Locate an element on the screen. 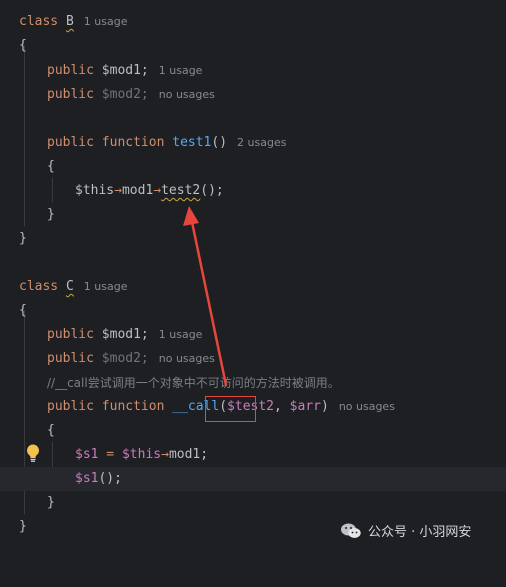  code-line: //__call尝试调用一个对象中不可访问的方法时被调用。 is located at coordinates (253, 383).